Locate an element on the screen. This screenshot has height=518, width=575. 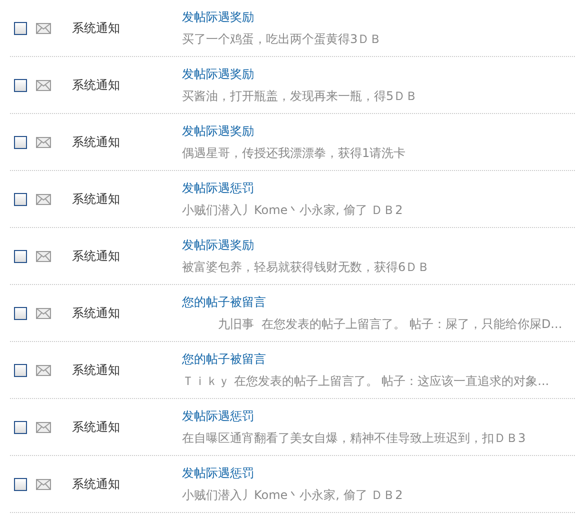
message-text: 买了一个鸡蛋，吃出两个蛋黄得3ＤＢ is located at coordinates (282, 39).